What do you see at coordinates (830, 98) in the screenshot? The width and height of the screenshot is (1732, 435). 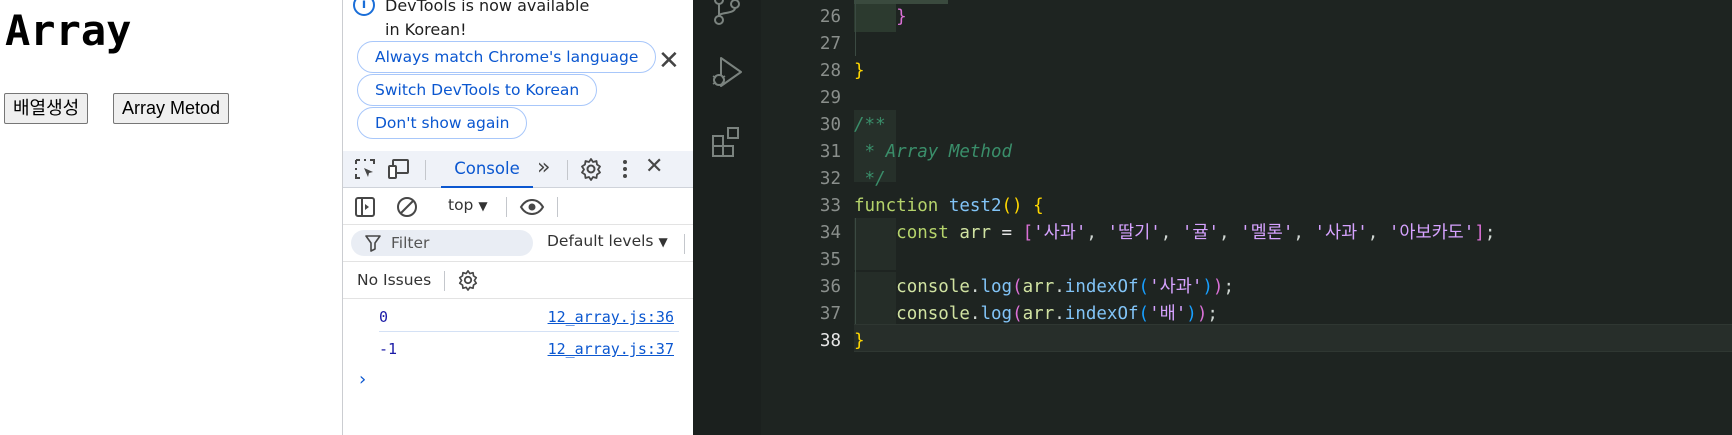 I see `line-number: 29` at bounding box center [830, 98].